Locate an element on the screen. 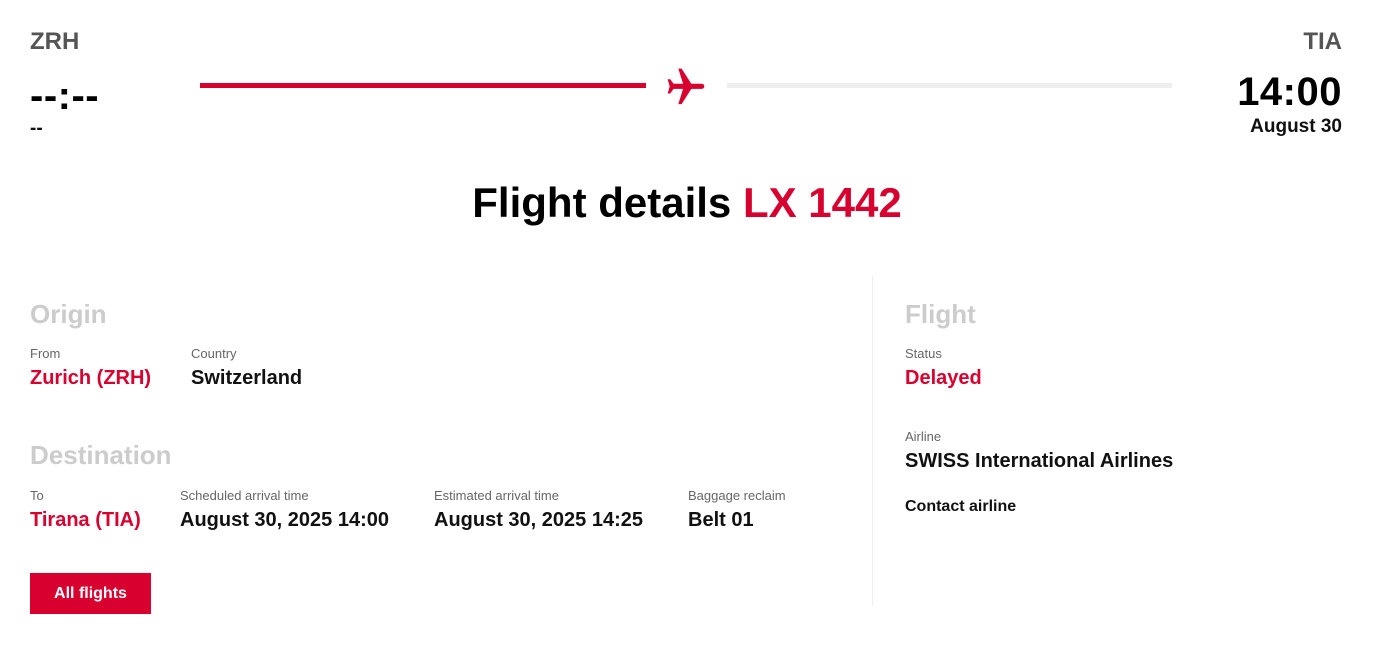 This screenshot has width=1374, height=665. origin-summary: ZRH --:-- -- is located at coordinates (64, 84).